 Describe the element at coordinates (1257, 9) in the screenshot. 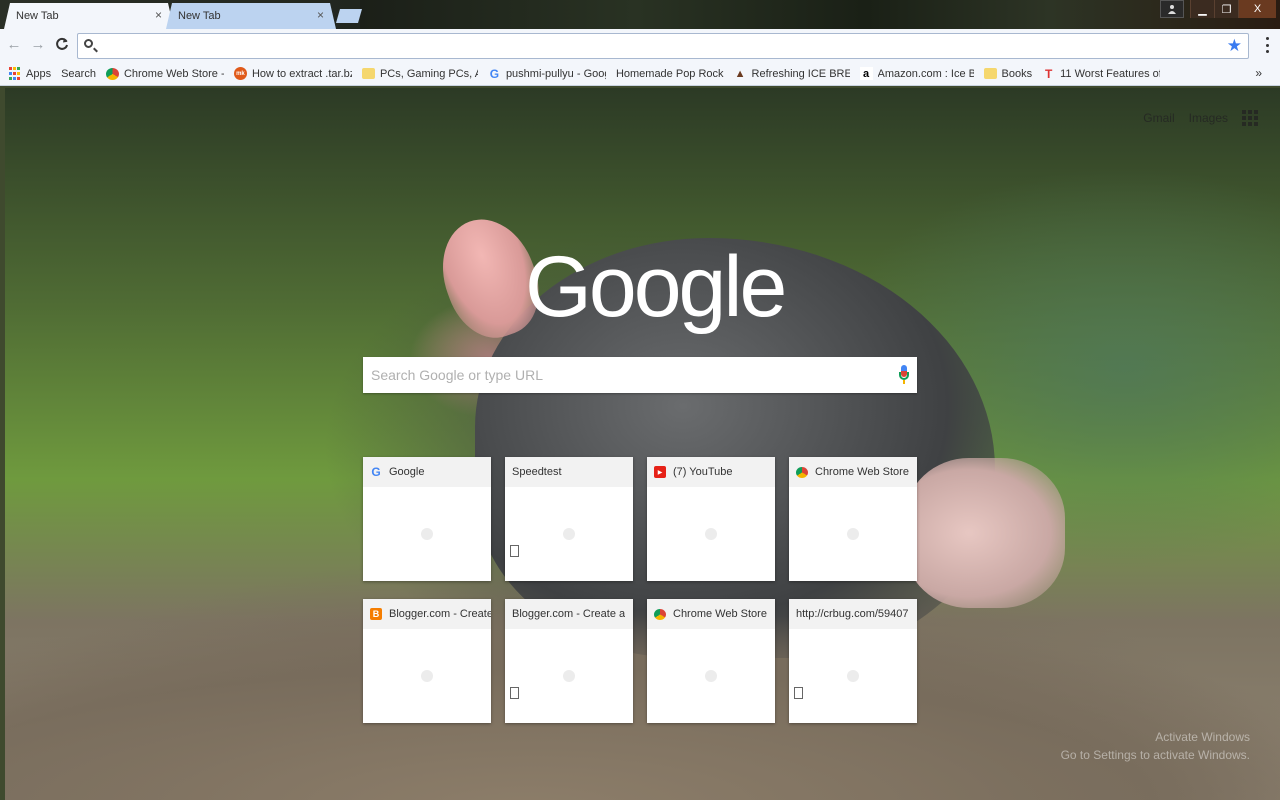

I see `close-window-button: X` at that location.